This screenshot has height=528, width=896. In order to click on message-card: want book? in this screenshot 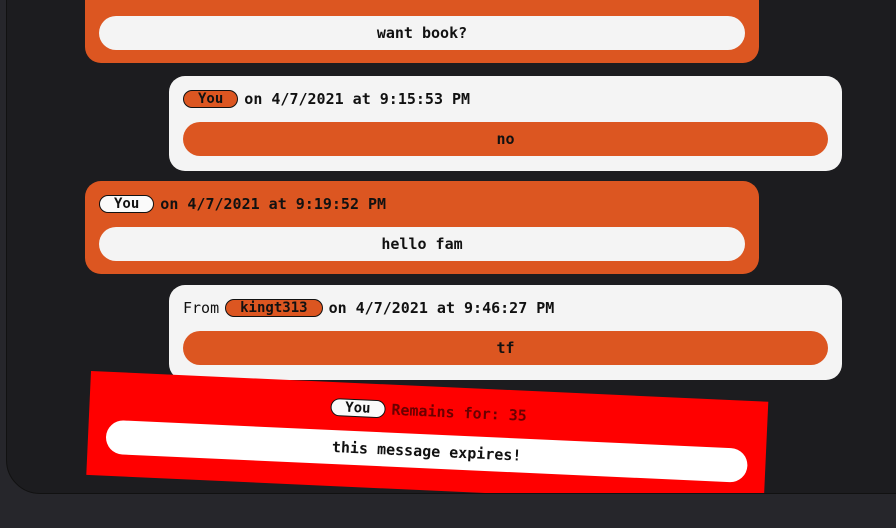, I will do `click(422, 31)`.